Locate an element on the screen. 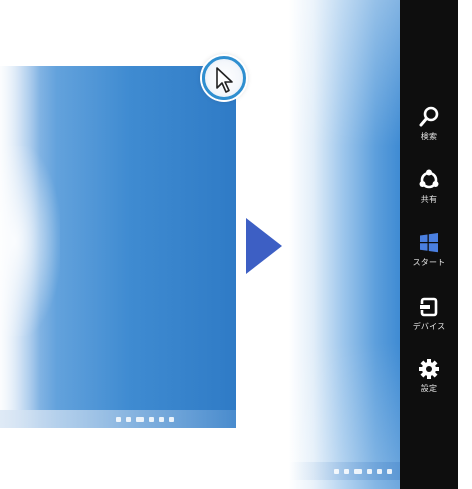  hot-corner-highlight is located at coordinates (224, 78).